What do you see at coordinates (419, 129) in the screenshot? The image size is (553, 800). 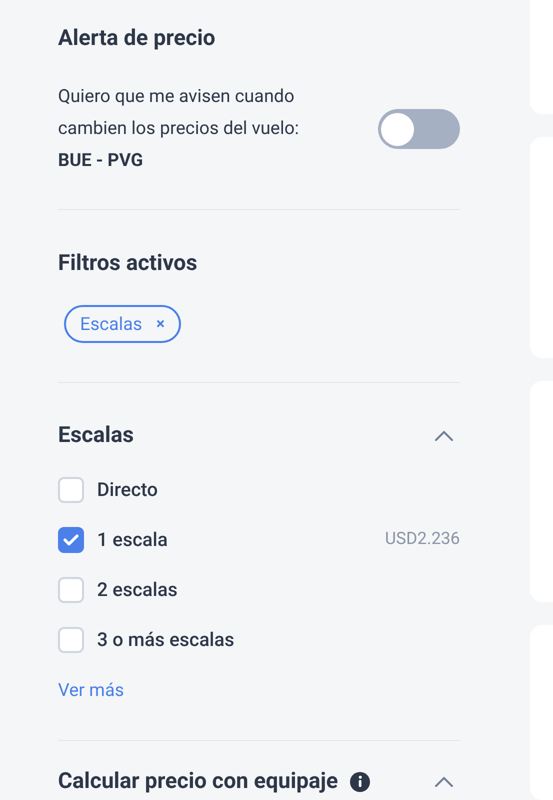 I see `price-alert-toggle` at bounding box center [419, 129].